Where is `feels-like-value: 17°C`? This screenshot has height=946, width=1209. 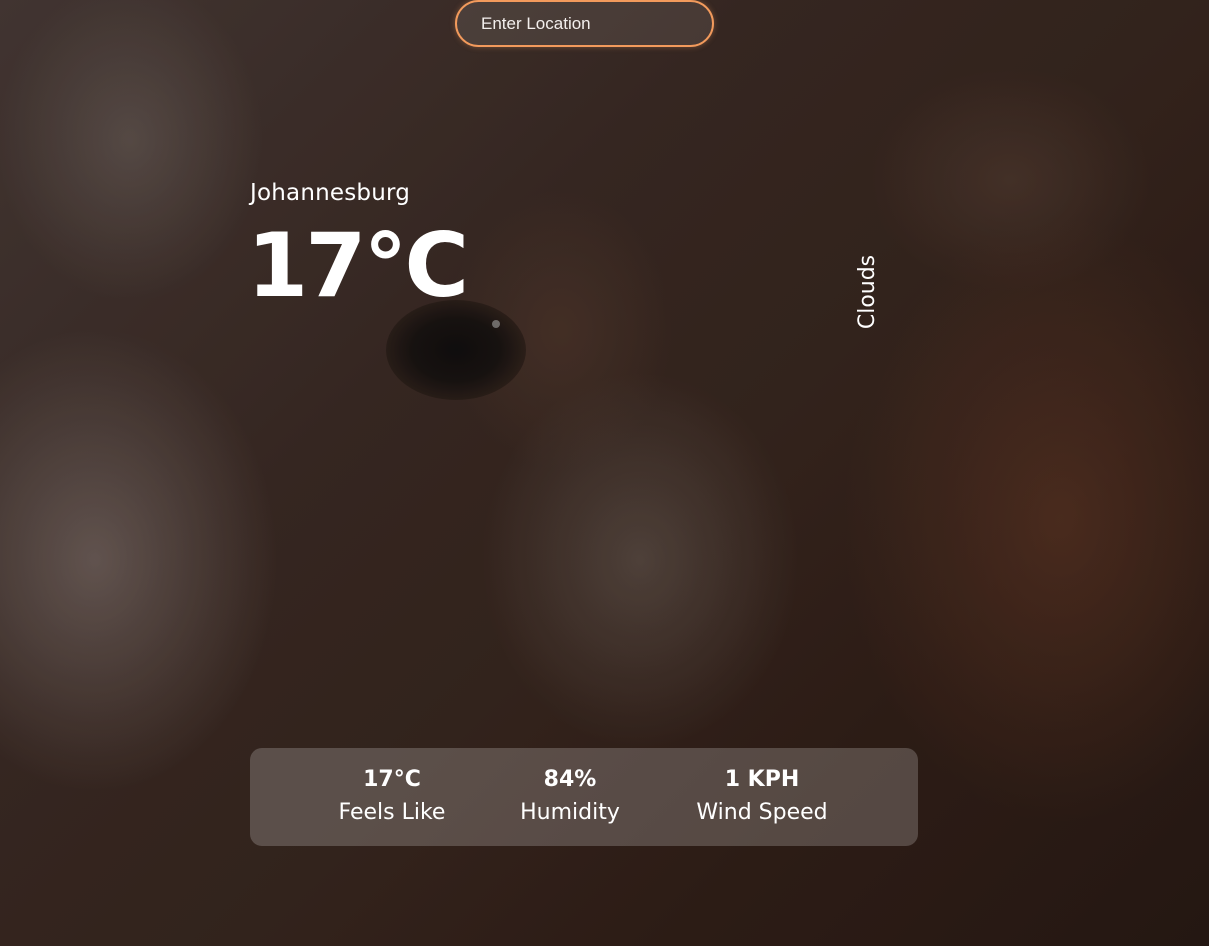
feels-like-value: 17°C is located at coordinates (392, 779).